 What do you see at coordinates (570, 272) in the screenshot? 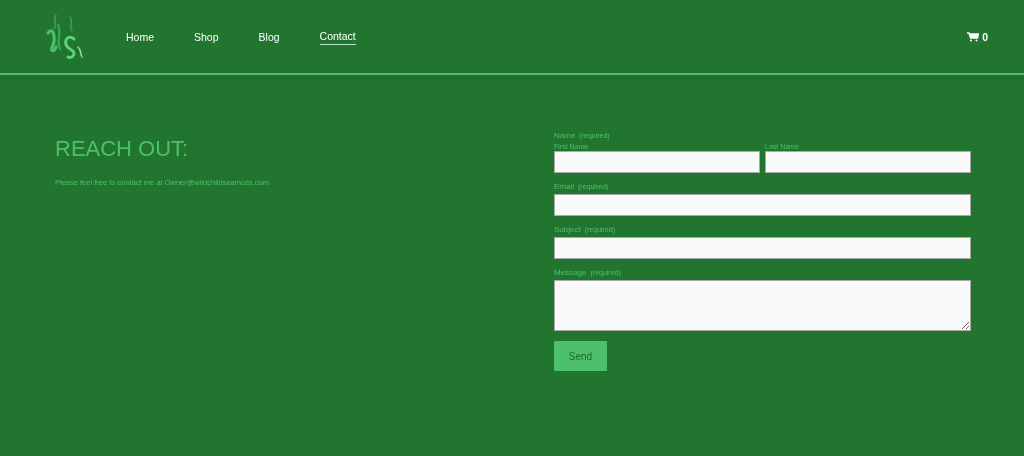
I see `field-label: Message` at bounding box center [570, 272].